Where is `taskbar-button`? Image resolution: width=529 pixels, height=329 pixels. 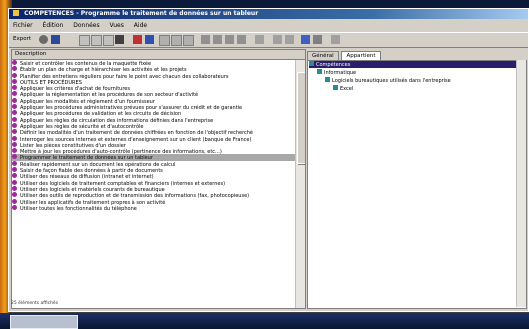
taskbar-button is located at coordinates (44, 322).